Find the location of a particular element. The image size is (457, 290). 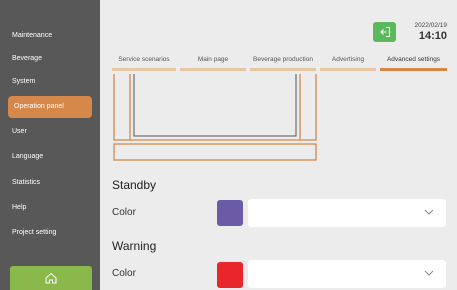

exit-icon is located at coordinates (384, 32).